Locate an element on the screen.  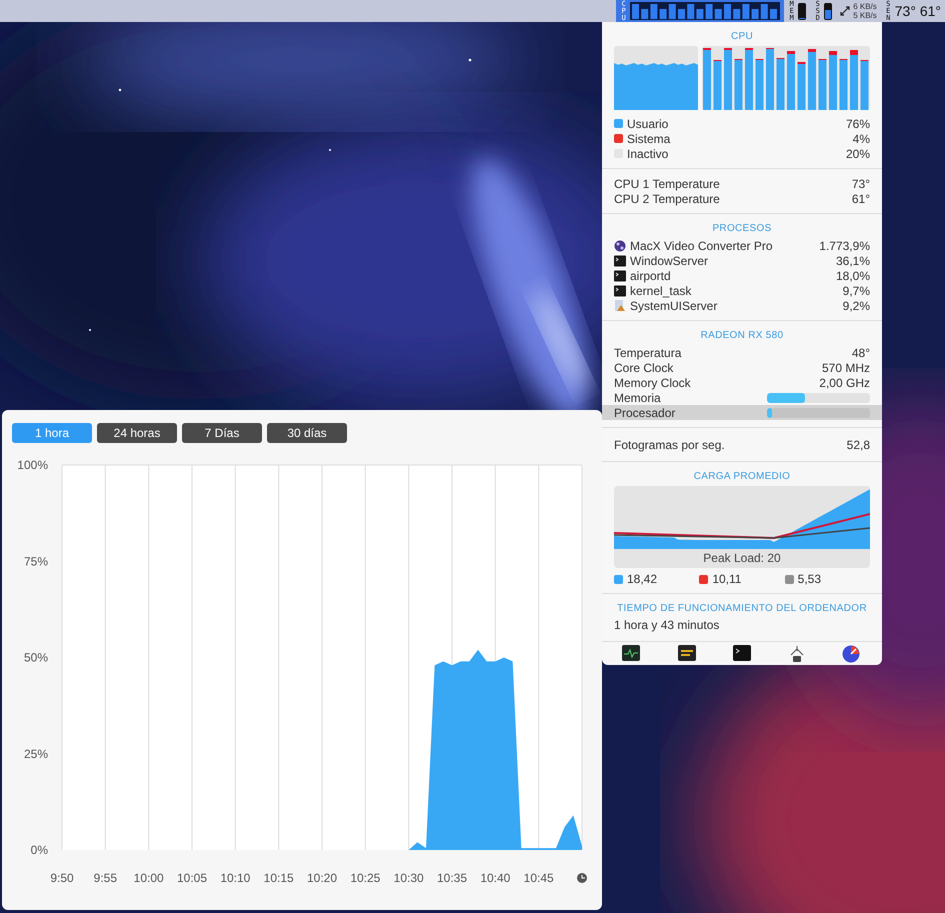
axis-label: 10:15 is located at coordinates (279, 878).